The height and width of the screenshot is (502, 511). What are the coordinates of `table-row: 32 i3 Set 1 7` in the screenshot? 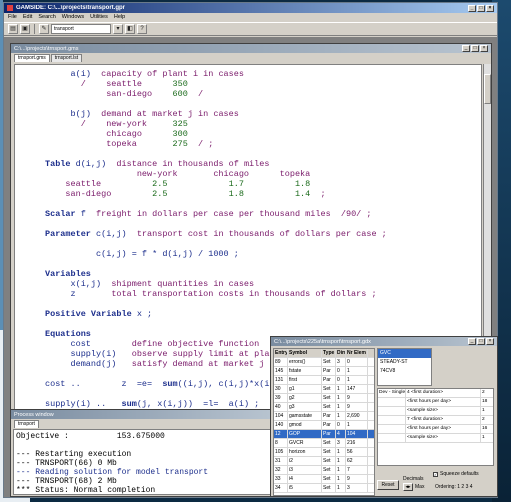 It's located at (324, 470).